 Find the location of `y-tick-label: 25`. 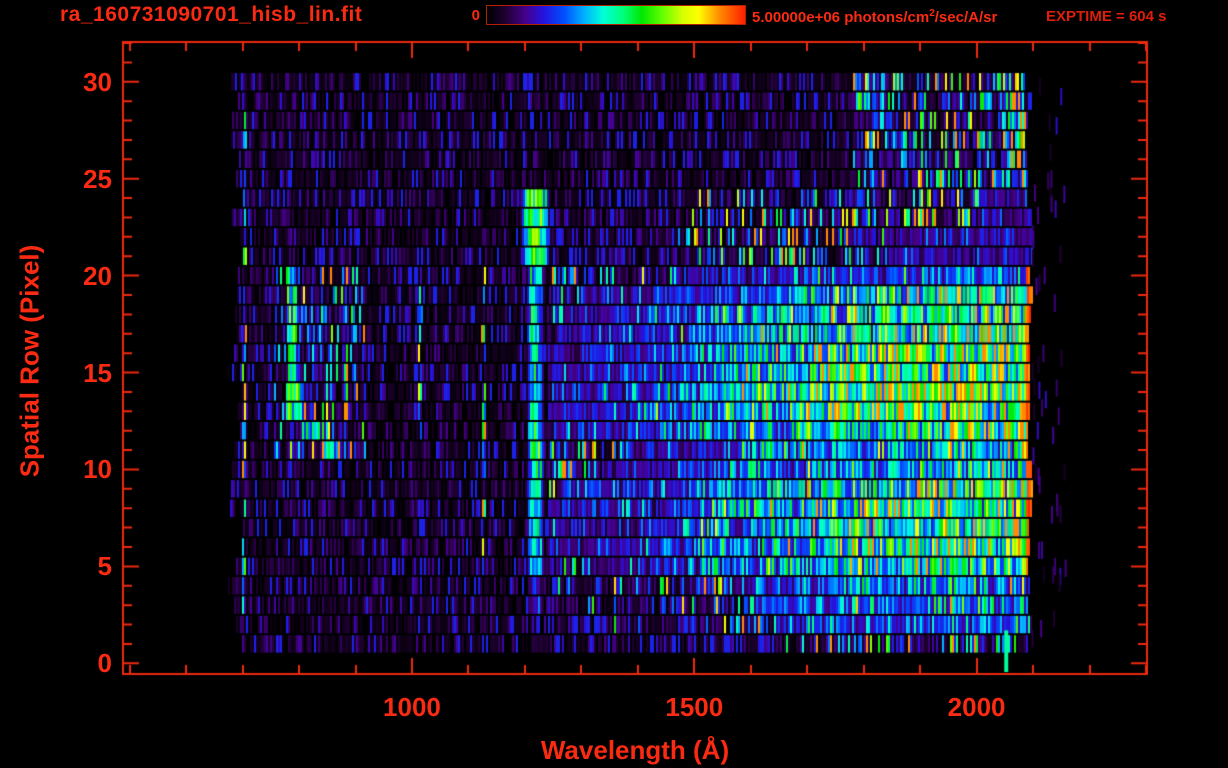

y-tick-label: 25 is located at coordinates (97, 178).